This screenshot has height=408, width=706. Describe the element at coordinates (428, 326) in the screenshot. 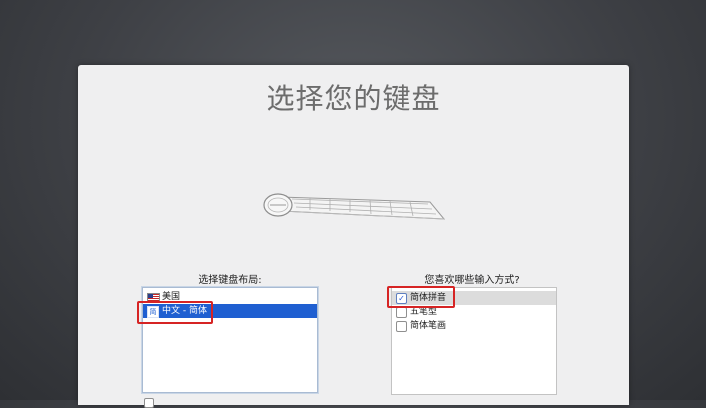

I see `input-item-label: 简体笔画` at that location.